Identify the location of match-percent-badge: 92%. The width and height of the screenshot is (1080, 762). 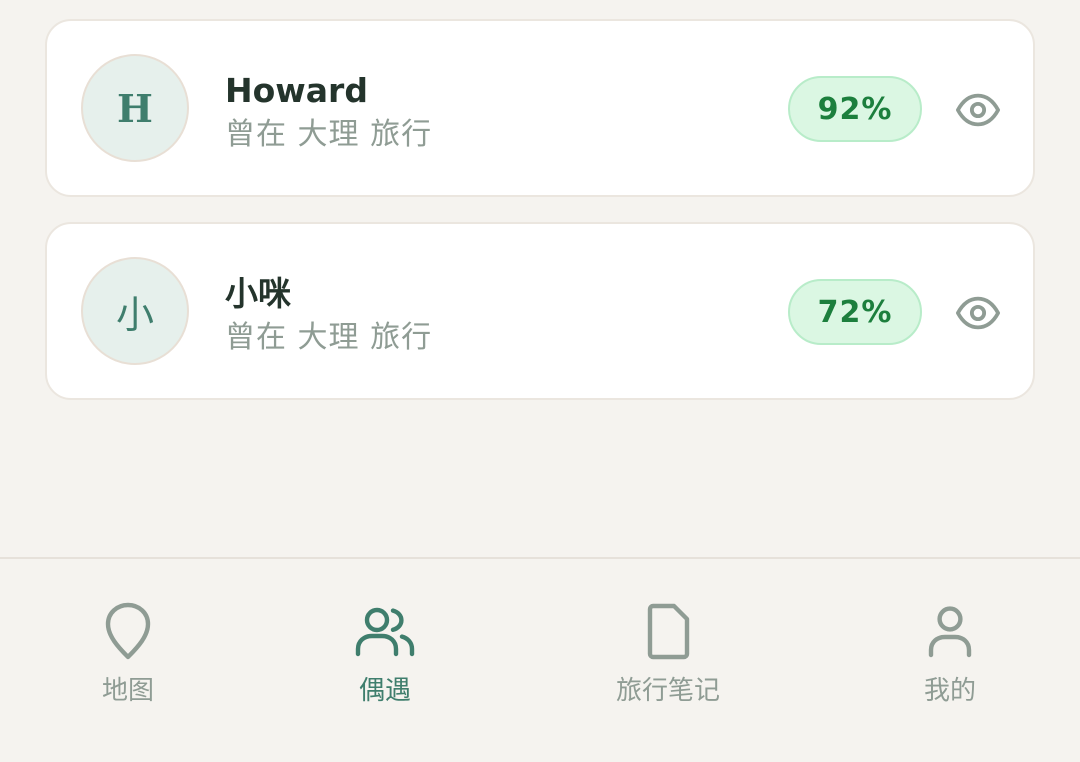
(855, 109).